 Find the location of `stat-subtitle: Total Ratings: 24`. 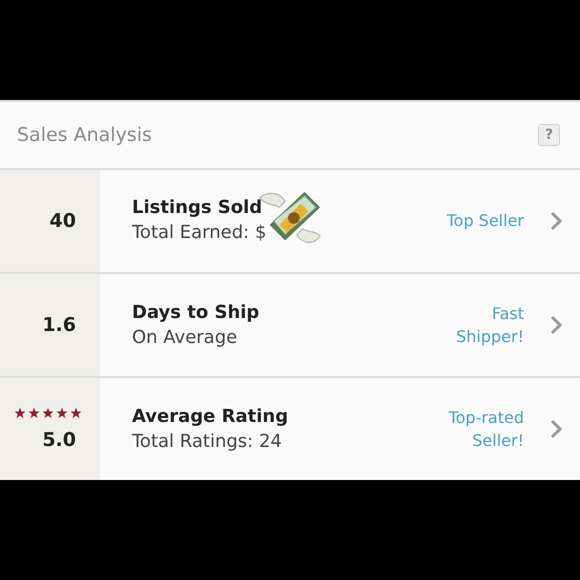

stat-subtitle: Total Ratings: 24 is located at coordinates (207, 441).